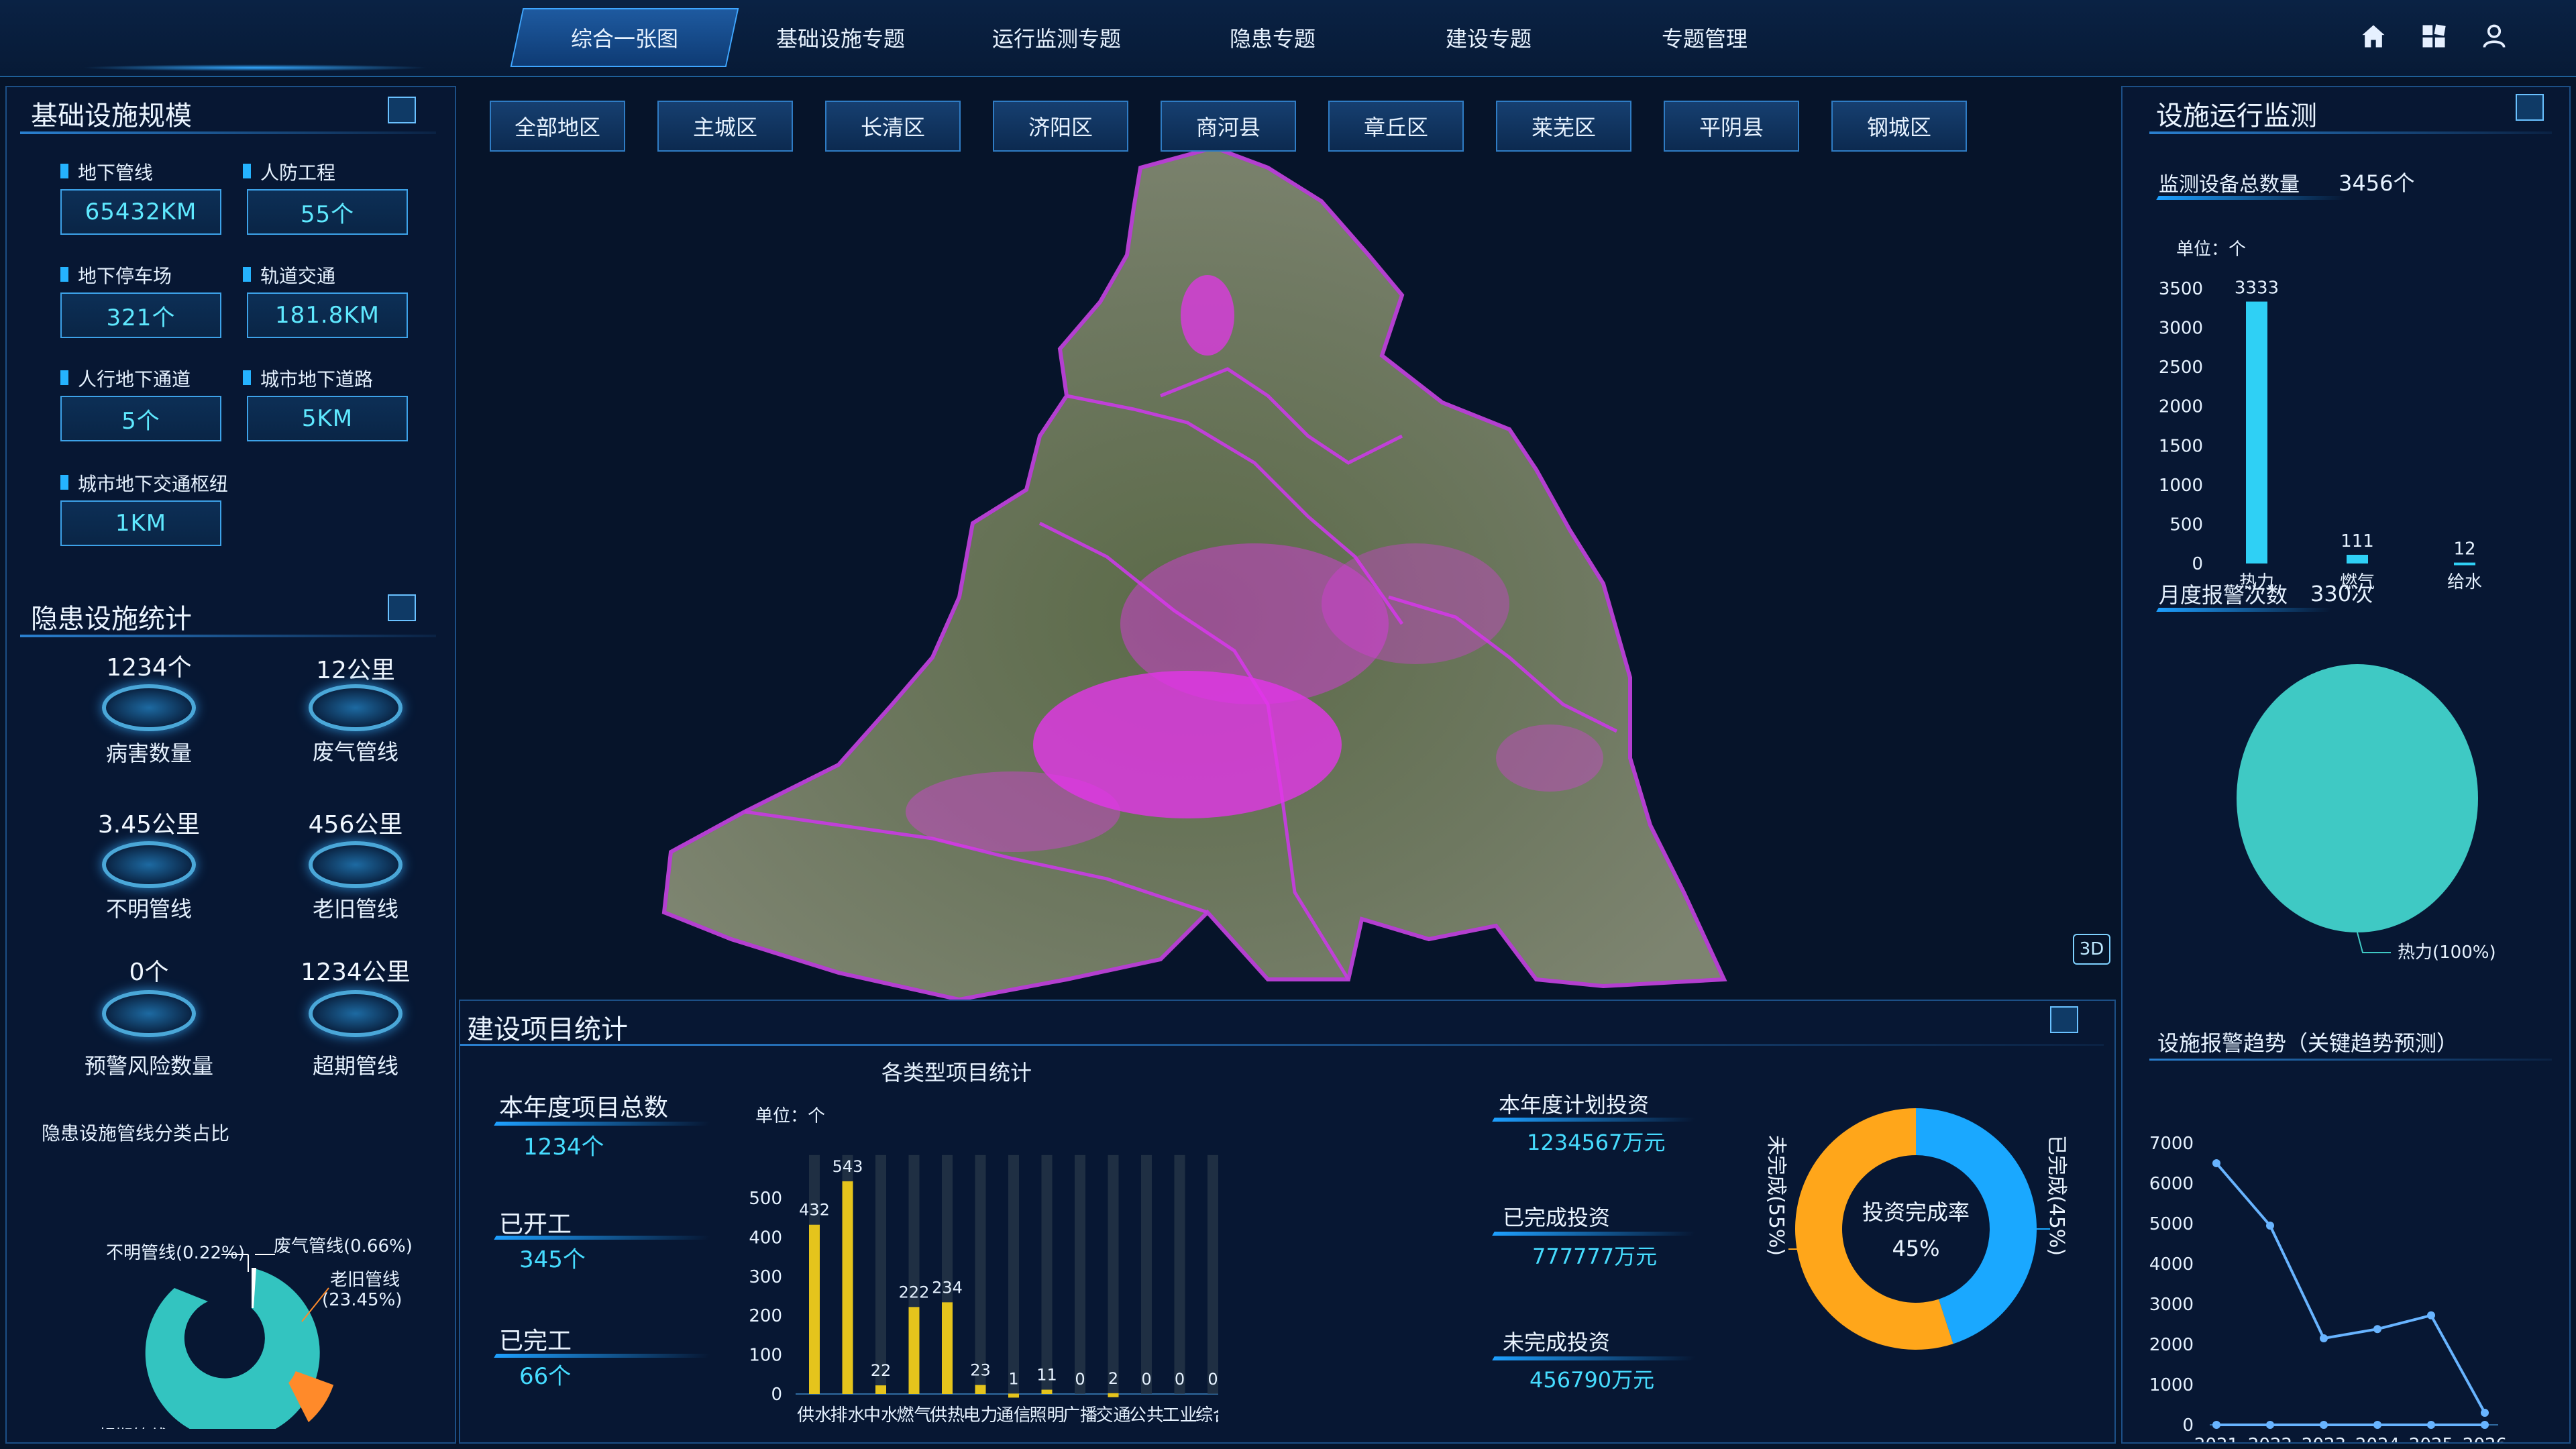  What do you see at coordinates (144, 483) in the screenshot?
I see `stat-label: 城市地下交通枢纽` at bounding box center [144, 483].